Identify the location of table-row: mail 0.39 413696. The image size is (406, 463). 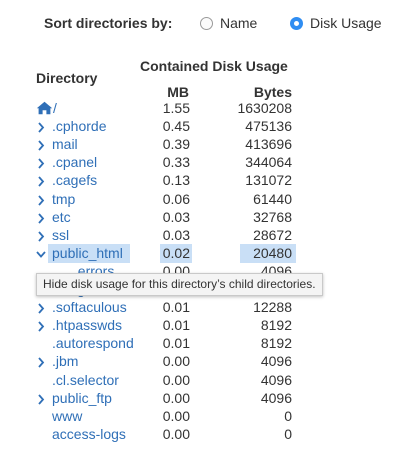
(203, 145).